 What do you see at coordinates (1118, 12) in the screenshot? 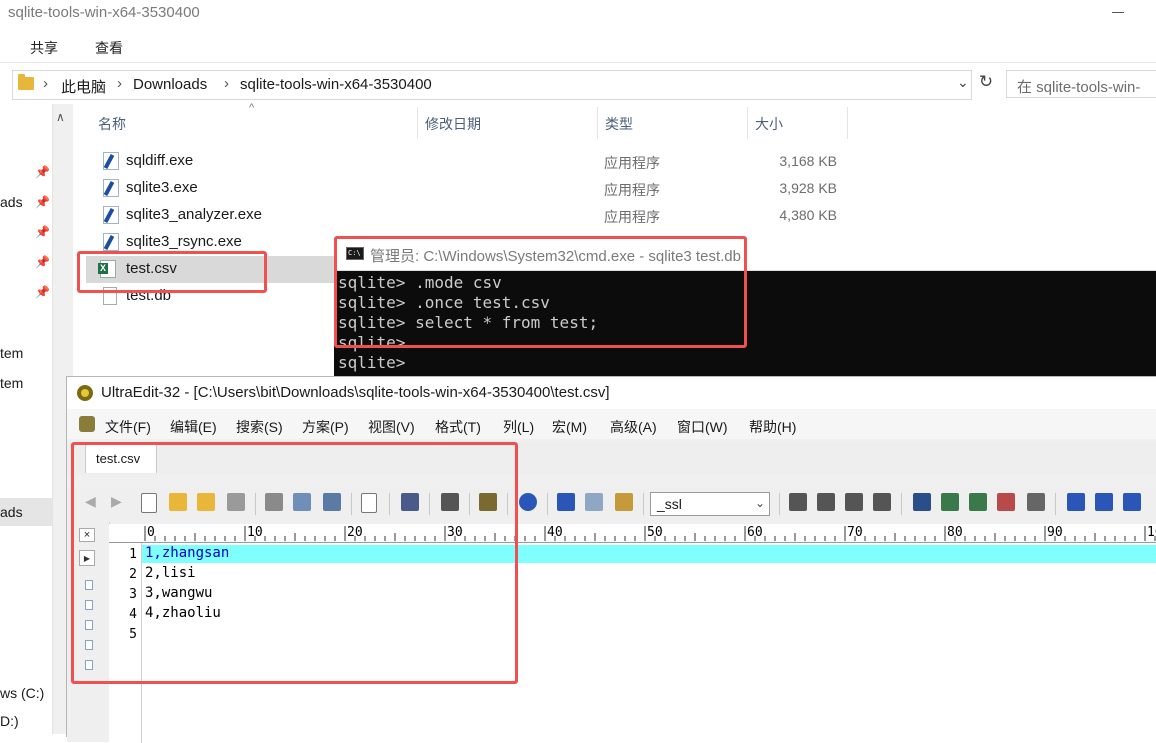
I see `minimize-icon` at bounding box center [1118, 12].